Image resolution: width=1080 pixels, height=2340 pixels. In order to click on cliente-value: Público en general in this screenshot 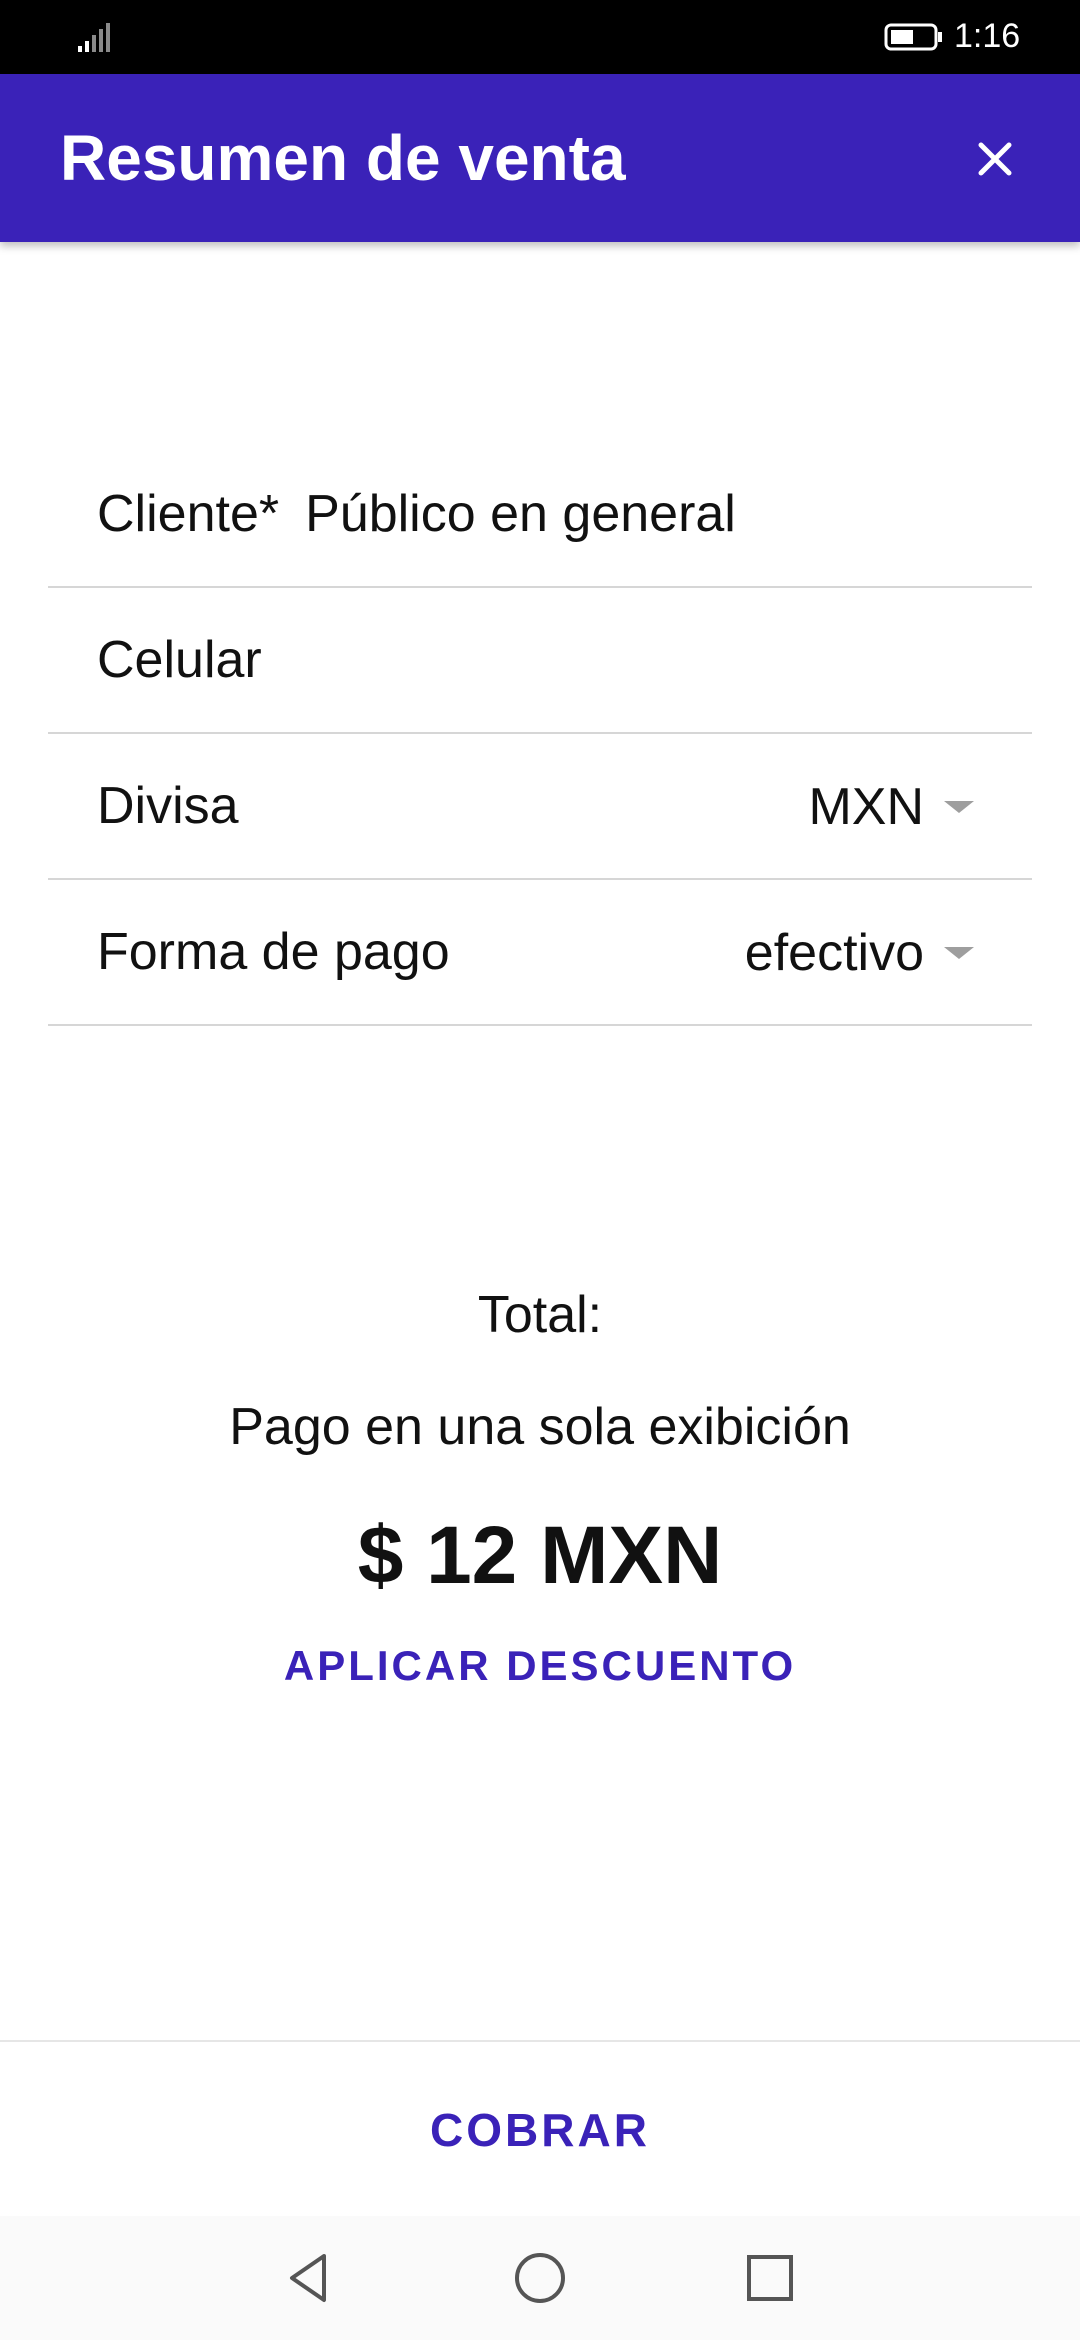, I will do `click(520, 514)`.